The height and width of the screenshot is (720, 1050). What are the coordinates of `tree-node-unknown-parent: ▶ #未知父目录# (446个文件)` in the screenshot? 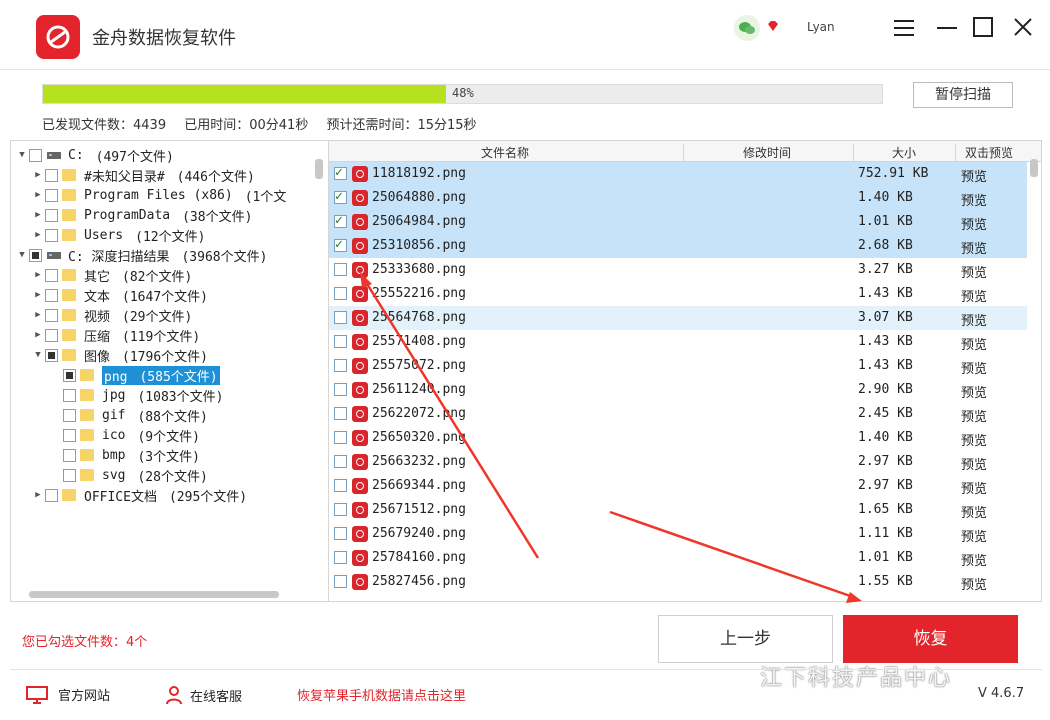 It's located at (143, 175).